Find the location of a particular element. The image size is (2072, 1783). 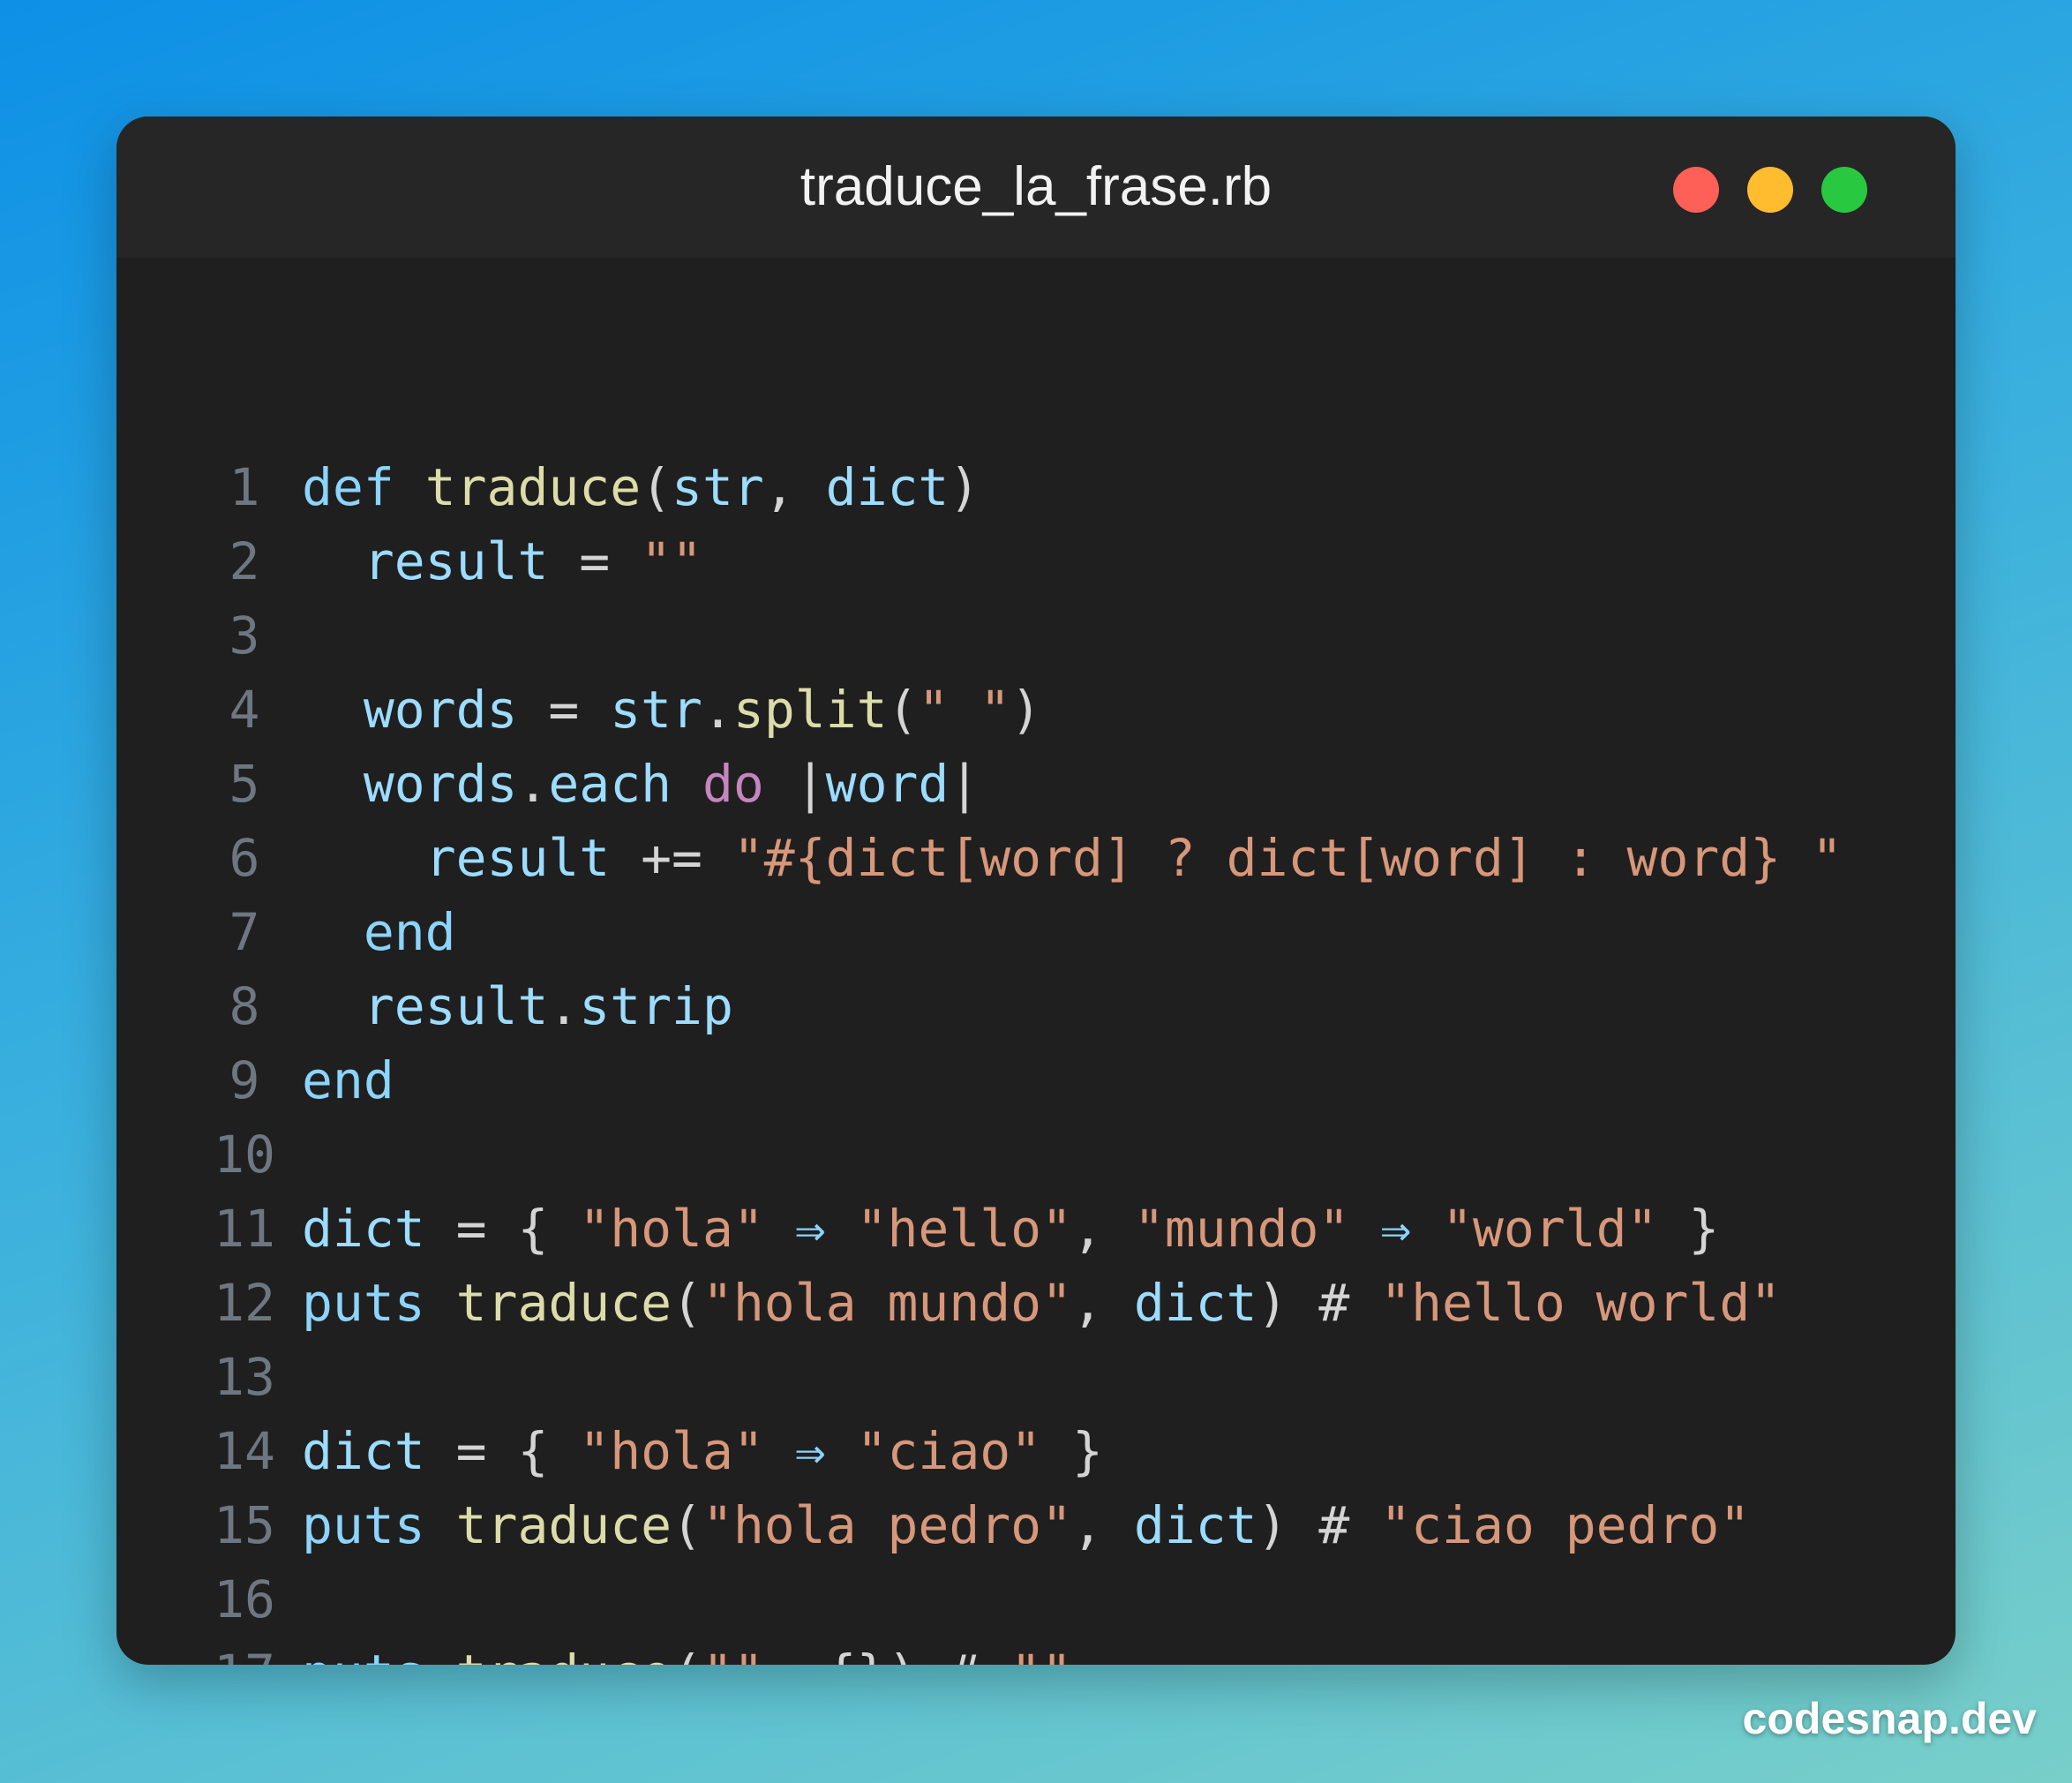

code-token: "world" is located at coordinates (1550, 1229).